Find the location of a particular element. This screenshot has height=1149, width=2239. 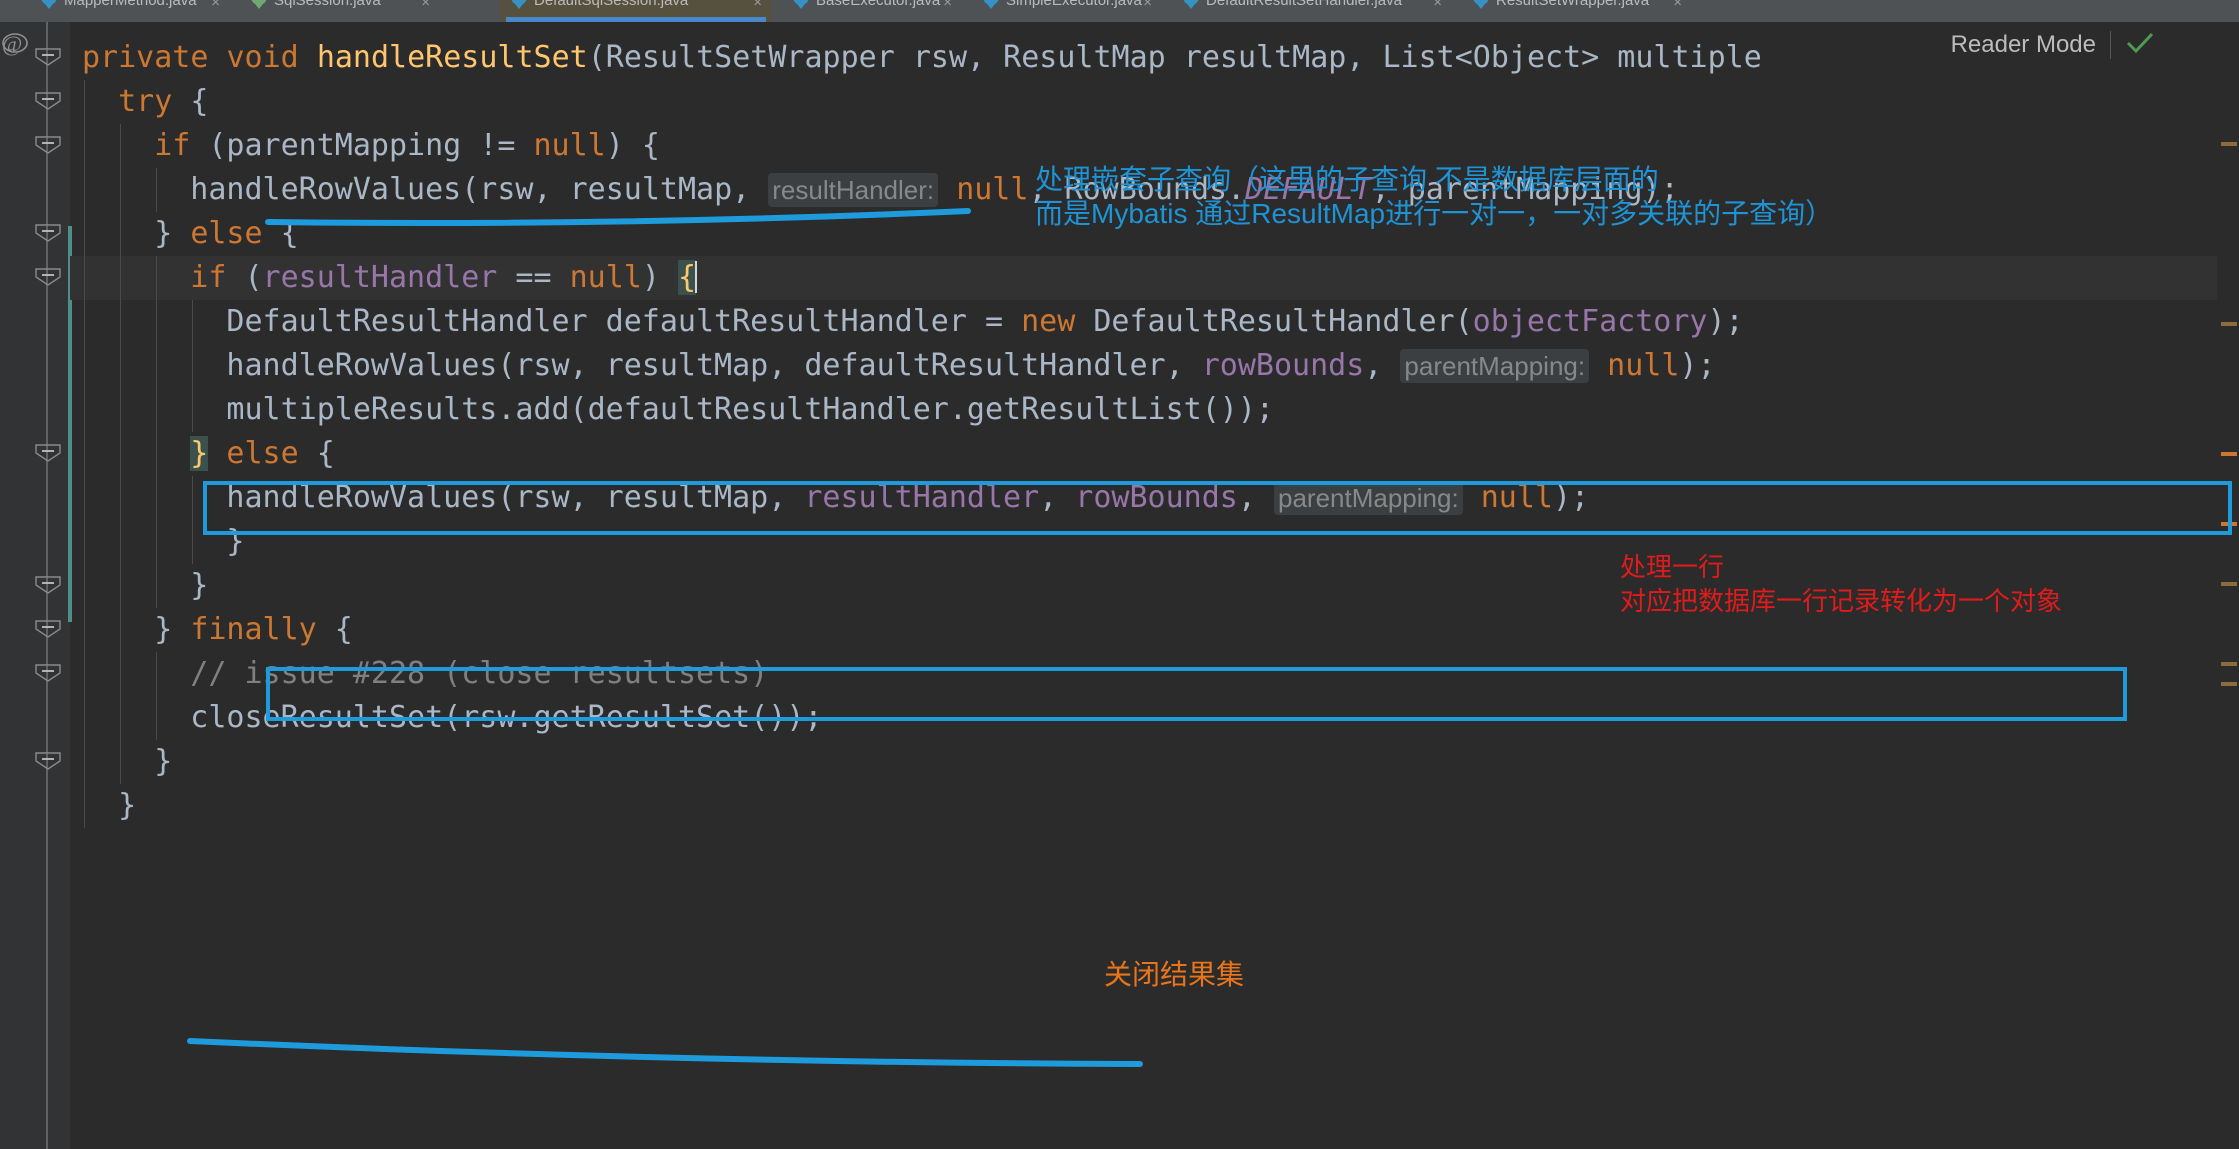

code-token: (parentMapping != is located at coordinates (362, 145).